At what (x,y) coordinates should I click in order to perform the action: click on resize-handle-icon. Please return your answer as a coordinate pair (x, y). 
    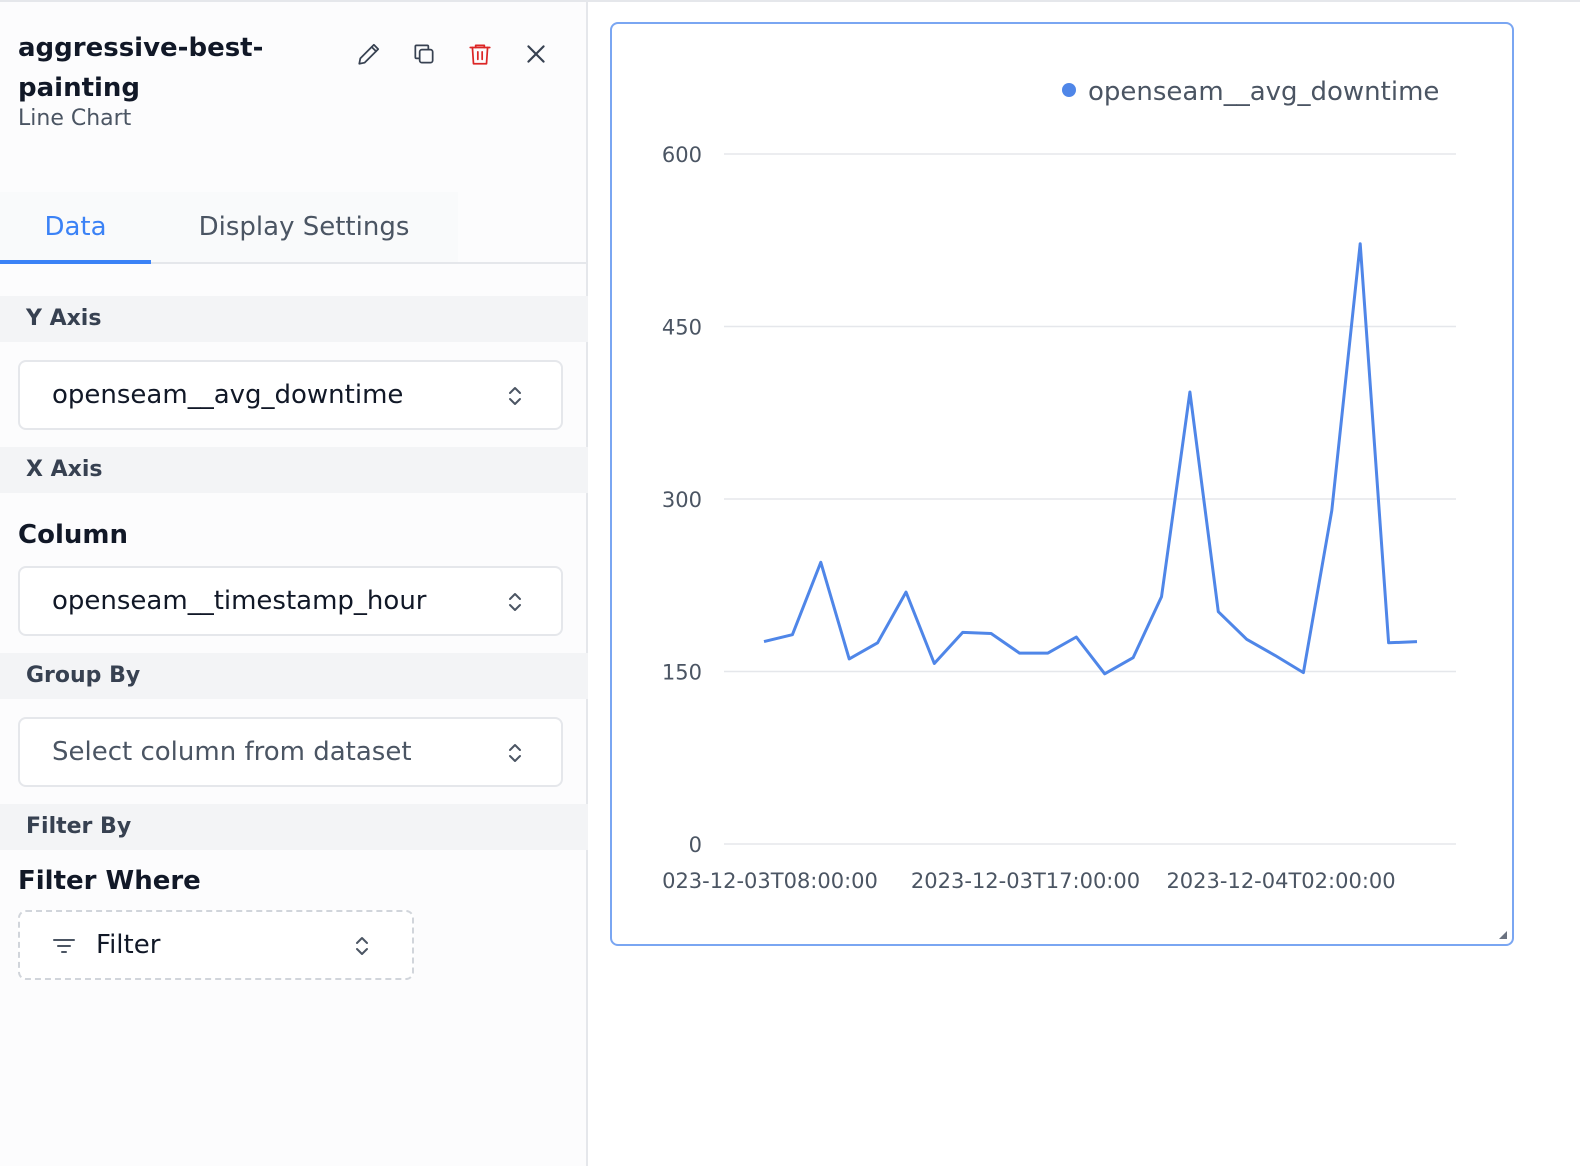
    Looking at the image, I should click on (1503, 935).